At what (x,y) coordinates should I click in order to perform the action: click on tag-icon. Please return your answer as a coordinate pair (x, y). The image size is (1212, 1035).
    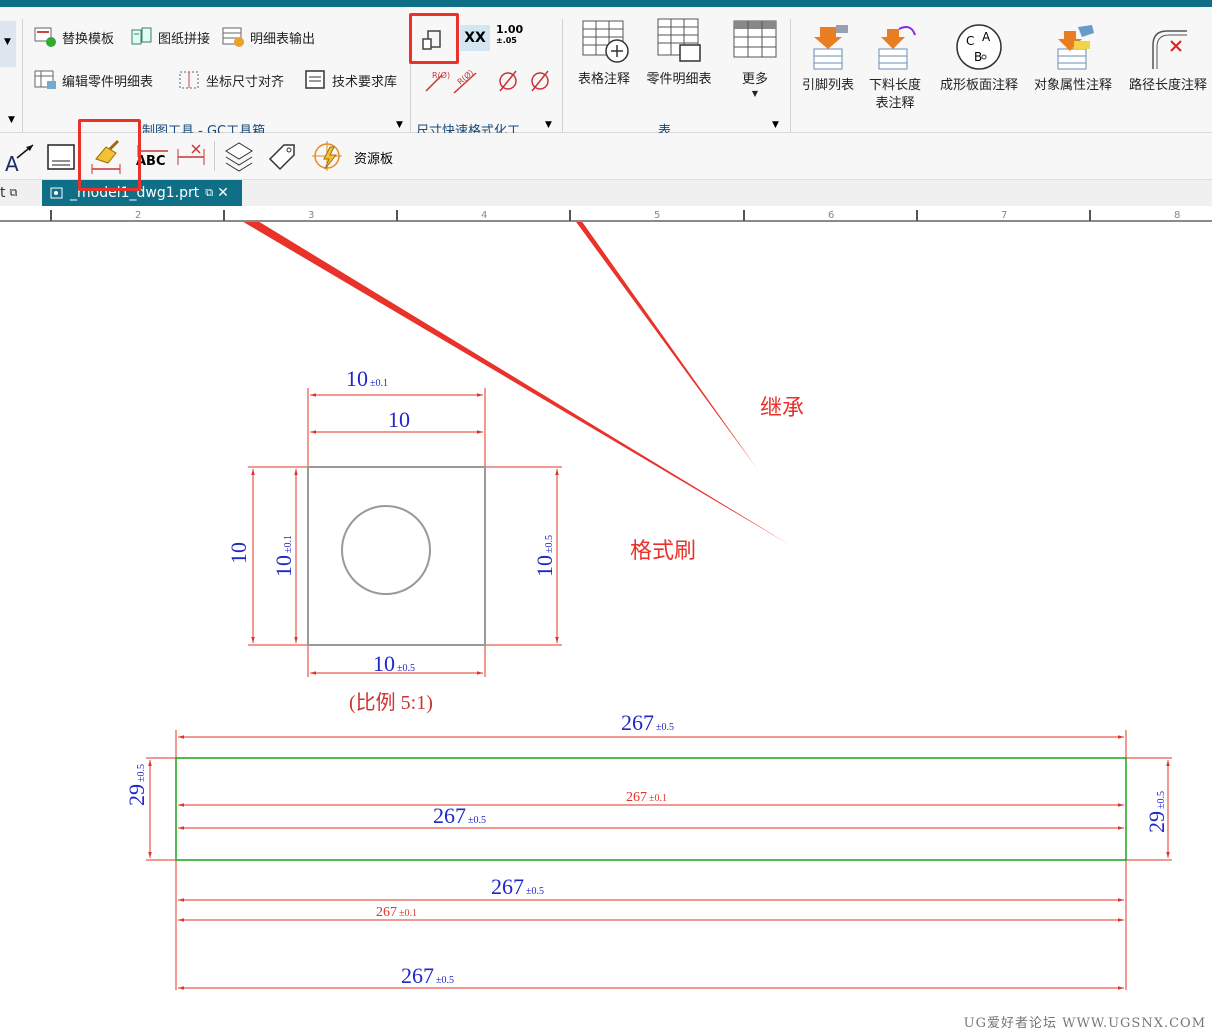
    Looking at the image, I should click on (282, 157).